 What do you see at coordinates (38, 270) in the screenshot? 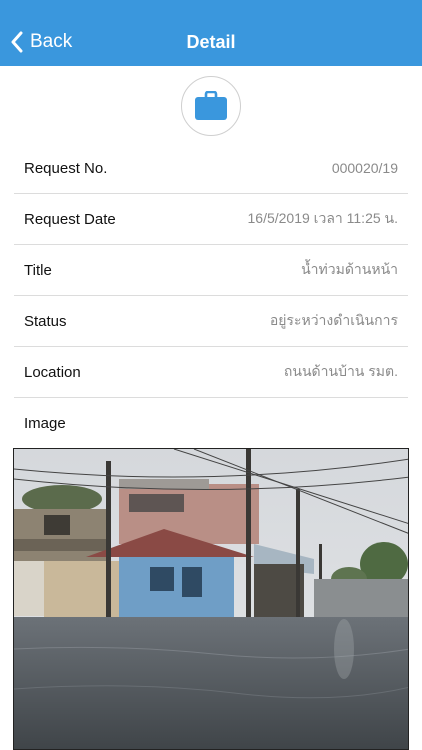
I see `field-label: Title` at bounding box center [38, 270].